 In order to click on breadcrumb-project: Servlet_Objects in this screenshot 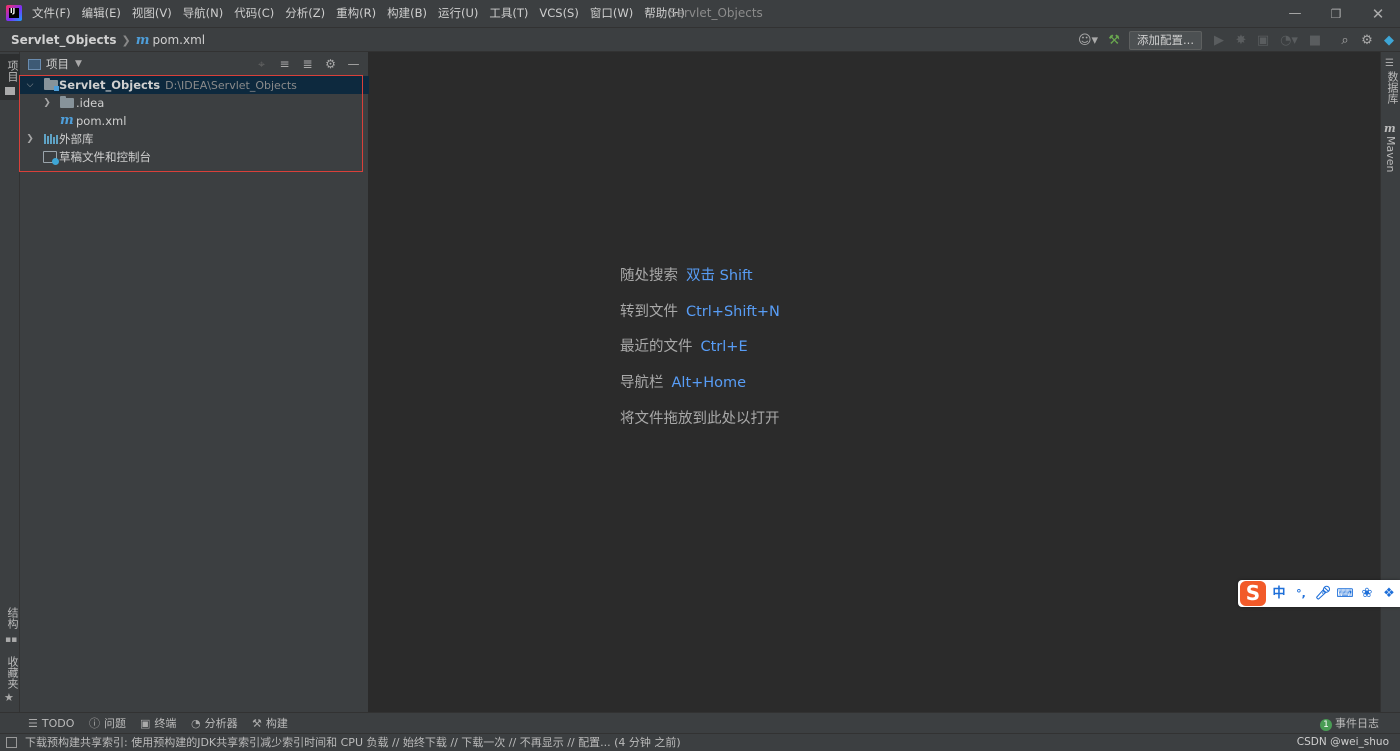, I will do `click(64, 40)`.